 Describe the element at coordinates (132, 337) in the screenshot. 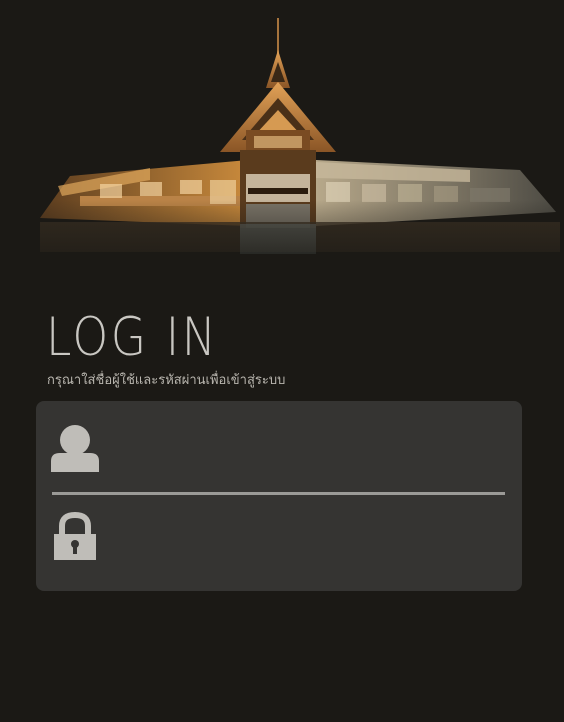

I see `page-title: LOG IN` at that location.